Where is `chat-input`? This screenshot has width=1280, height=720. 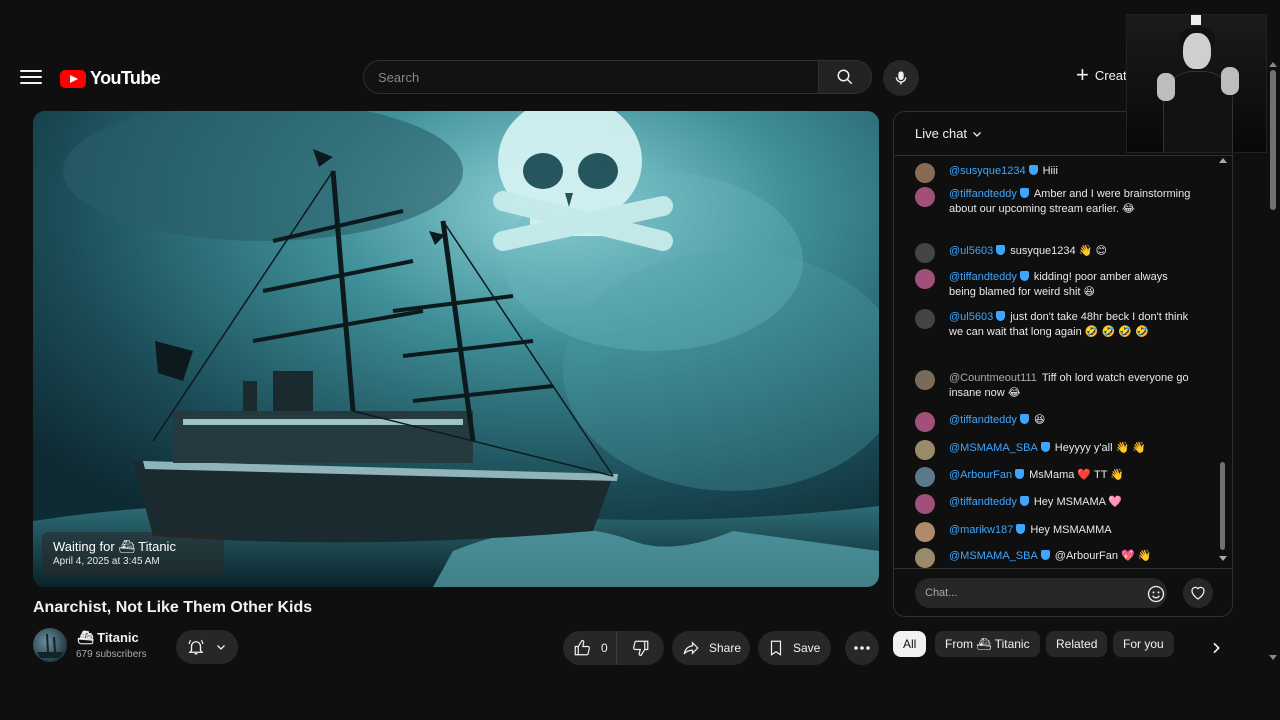
chat-input is located at coordinates (1041, 593).